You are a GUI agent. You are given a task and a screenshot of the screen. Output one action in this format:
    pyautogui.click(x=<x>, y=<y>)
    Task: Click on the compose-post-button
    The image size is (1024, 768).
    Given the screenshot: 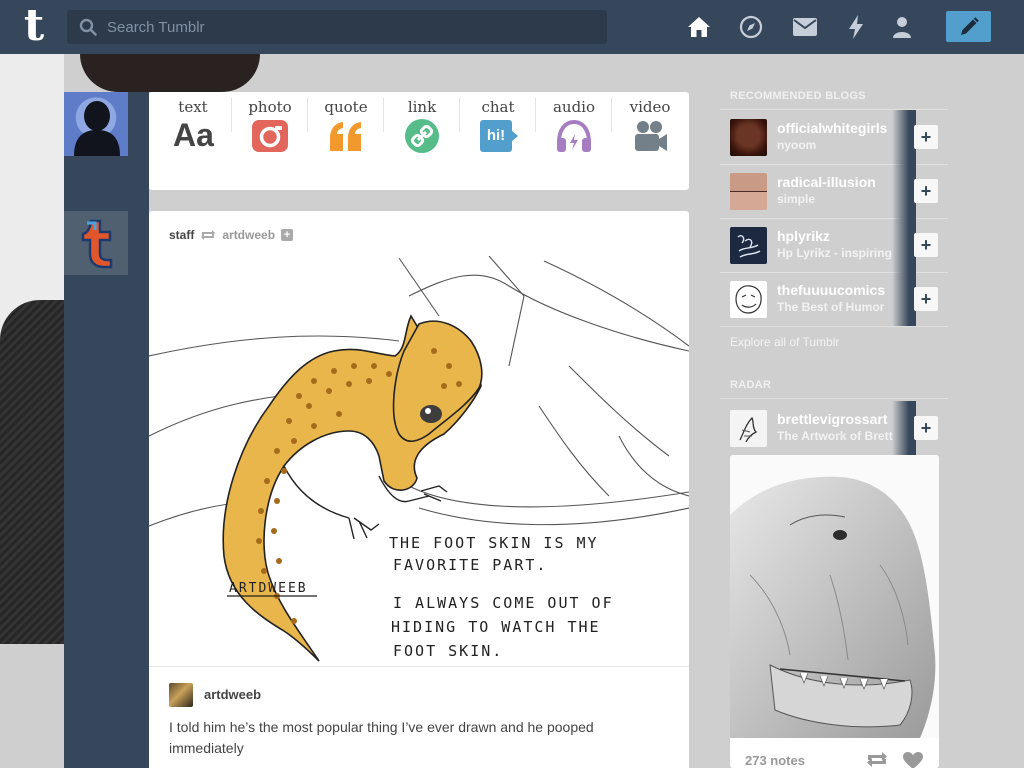 What is the action you would take?
    pyautogui.click(x=968, y=26)
    